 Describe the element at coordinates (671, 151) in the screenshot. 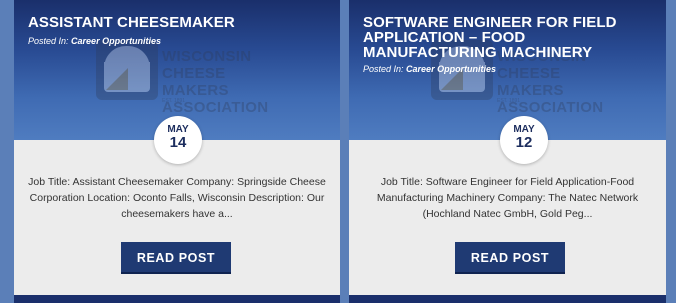

I see `page-frame-right` at that location.